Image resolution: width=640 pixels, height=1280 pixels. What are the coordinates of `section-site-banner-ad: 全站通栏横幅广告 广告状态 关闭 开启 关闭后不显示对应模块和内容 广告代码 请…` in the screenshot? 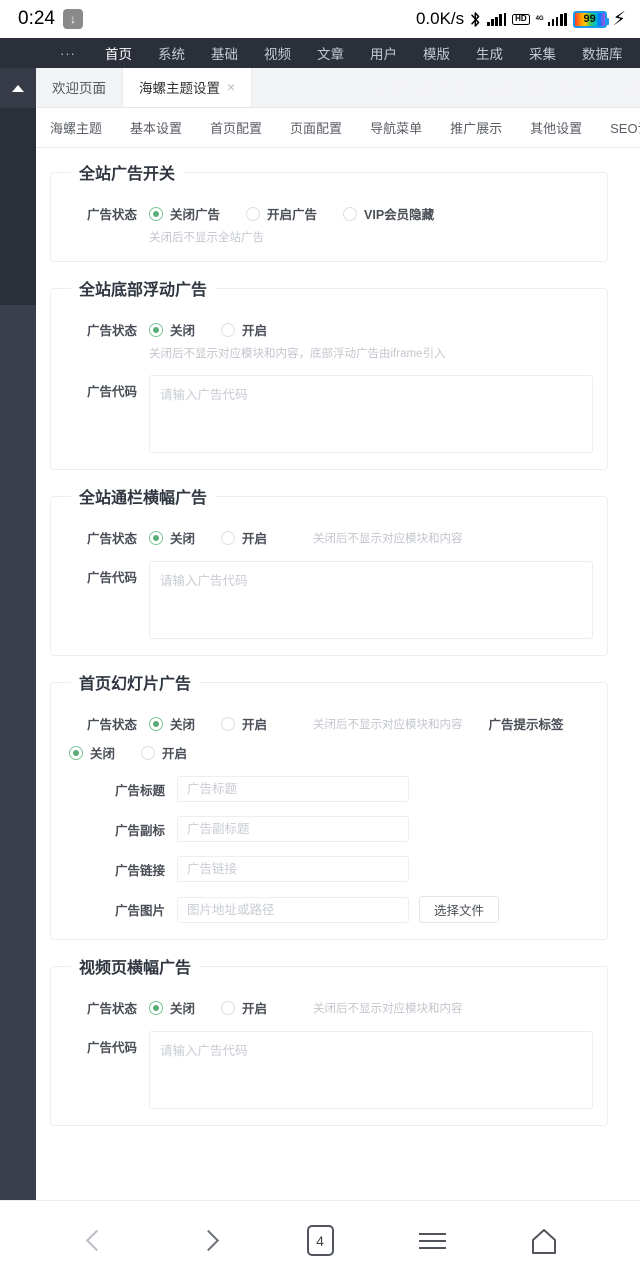 It's located at (329, 570).